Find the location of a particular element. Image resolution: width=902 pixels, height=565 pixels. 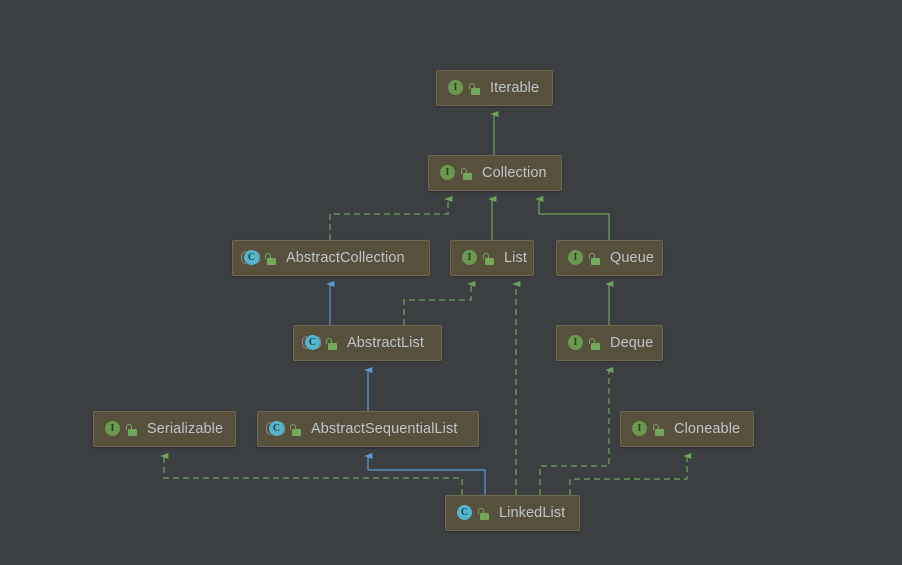

uml-node-list: I List is located at coordinates (492, 258).